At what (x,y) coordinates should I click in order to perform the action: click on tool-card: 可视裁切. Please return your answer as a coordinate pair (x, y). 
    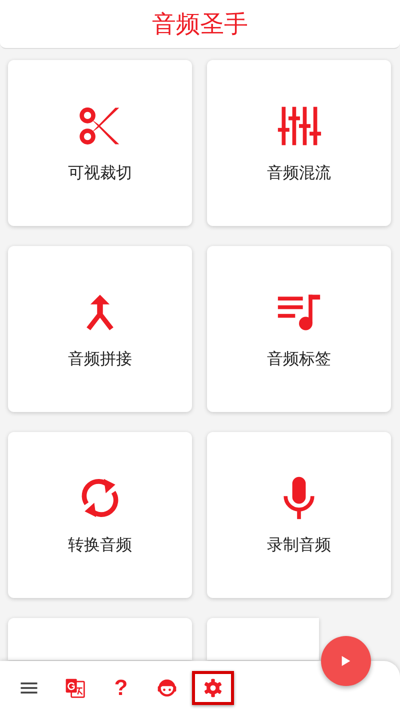
    Looking at the image, I should click on (100, 143).